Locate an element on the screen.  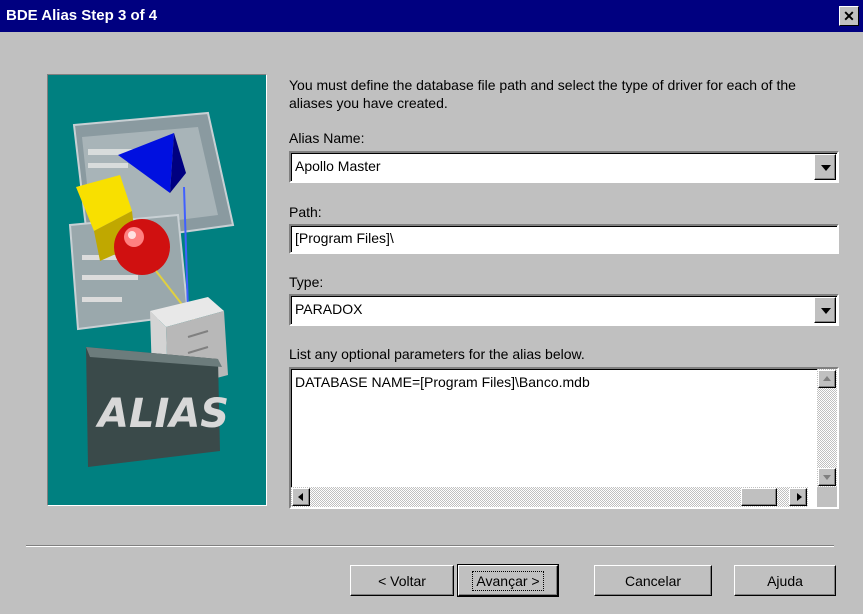
scrollbar-corner is located at coordinates (827, 497).